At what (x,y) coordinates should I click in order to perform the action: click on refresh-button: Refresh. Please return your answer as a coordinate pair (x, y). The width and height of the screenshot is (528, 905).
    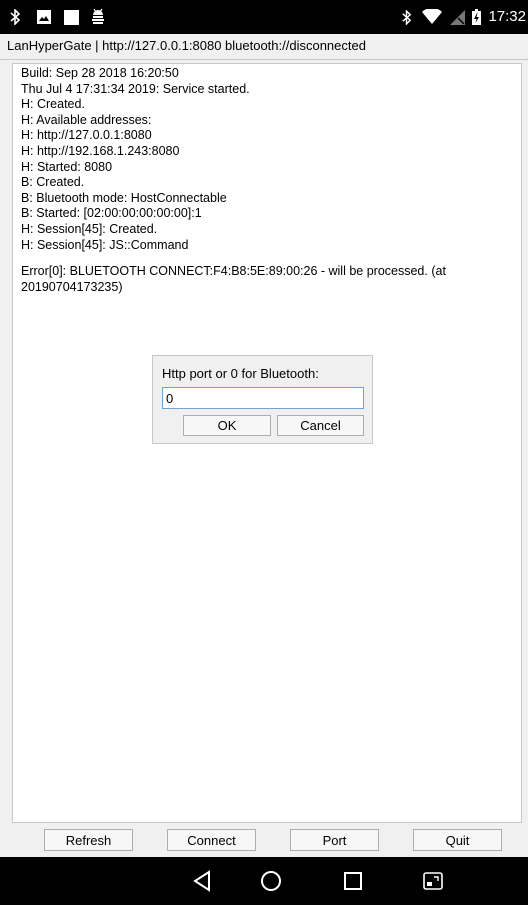
    Looking at the image, I should click on (88, 840).